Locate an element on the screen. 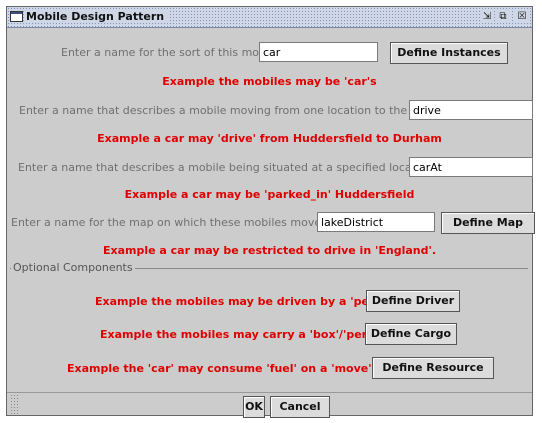 The height and width of the screenshot is (423, 542). define-map-button: Define Map is located at coordinates (488, 223).